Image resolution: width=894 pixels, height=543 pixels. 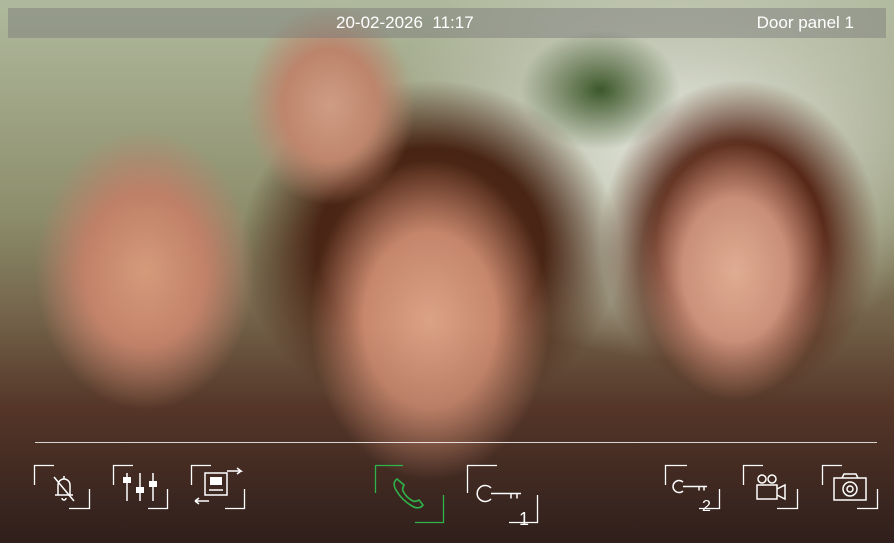 I want to click on snapshot-button, so click(x=850, y=487).